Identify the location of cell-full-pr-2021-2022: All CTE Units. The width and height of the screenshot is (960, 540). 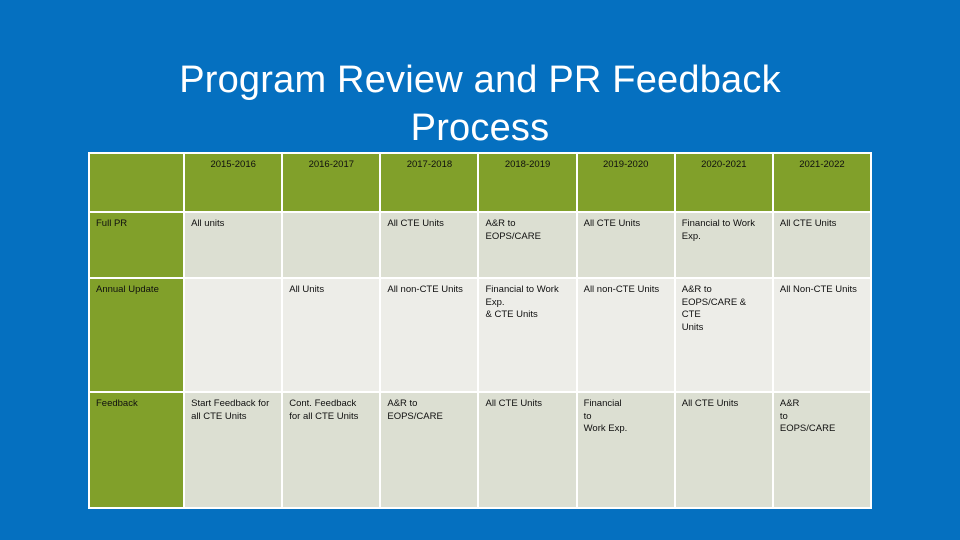
(821, 245).